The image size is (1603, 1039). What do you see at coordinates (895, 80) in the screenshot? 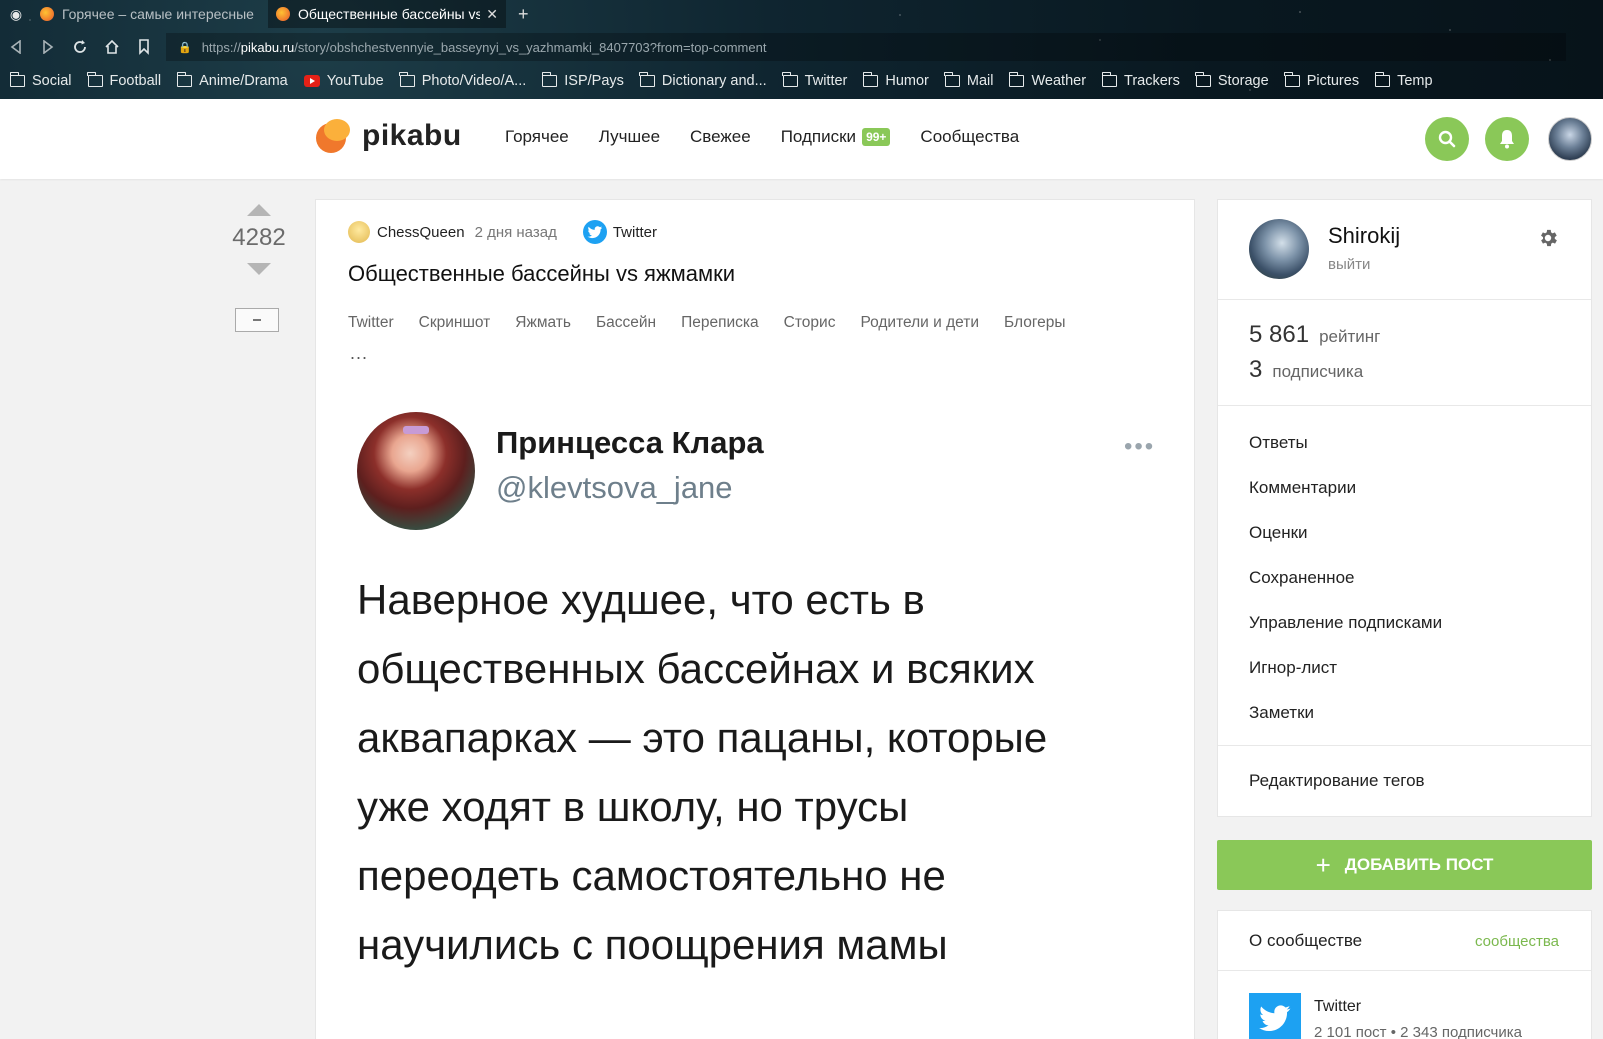
I see `bookmark-humor: Humor` at bounding box center [895, 80].